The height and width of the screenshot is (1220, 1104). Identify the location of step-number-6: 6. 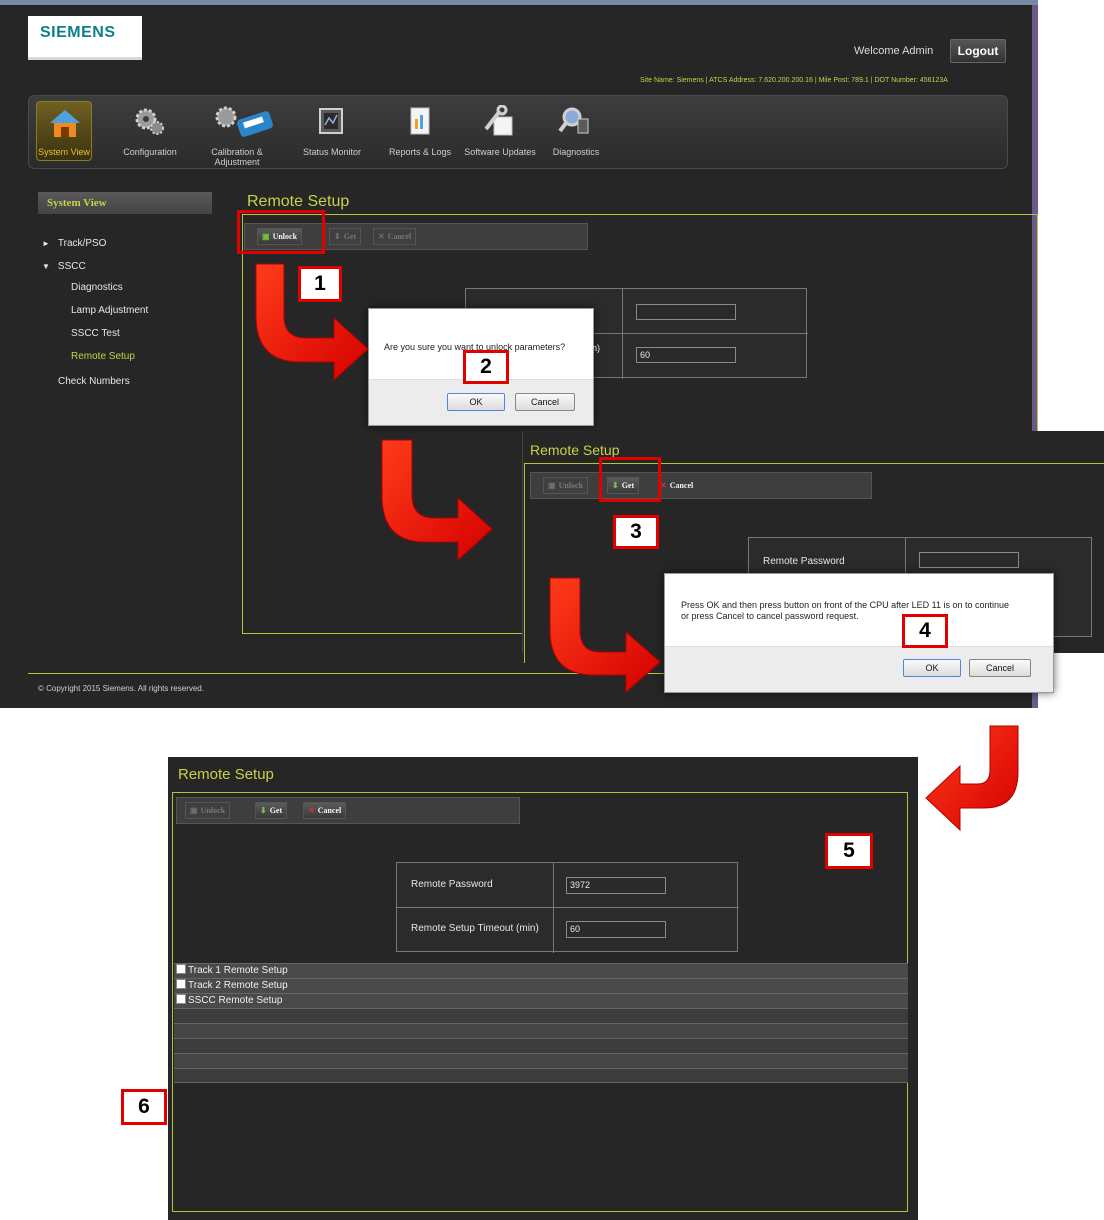
(144, 1107).